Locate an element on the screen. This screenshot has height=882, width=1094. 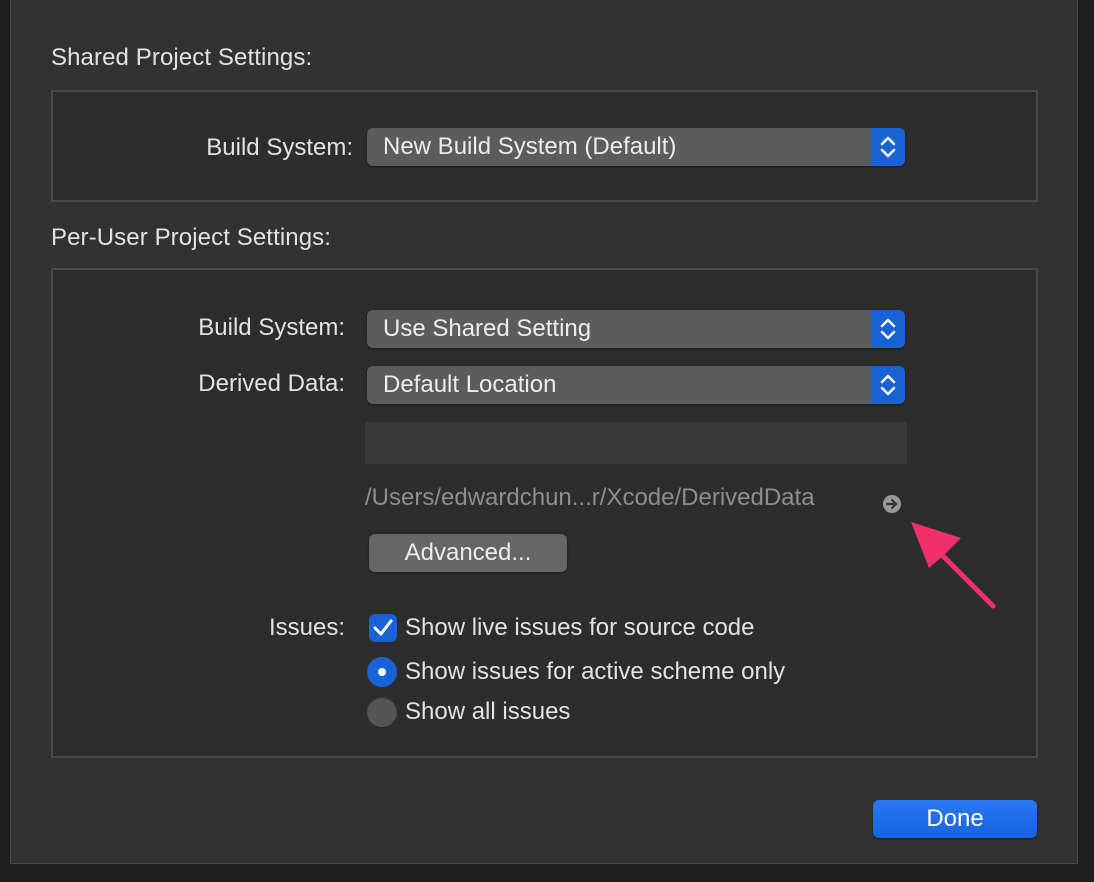
shared-build-system-label: Build System: is located at coordinates (279, 147).